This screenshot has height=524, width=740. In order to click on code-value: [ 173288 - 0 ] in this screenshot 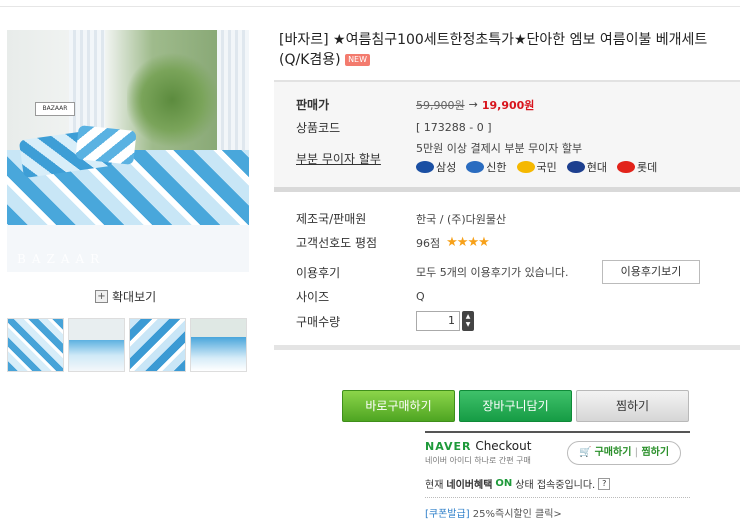, I will do `click(454, 127)`.